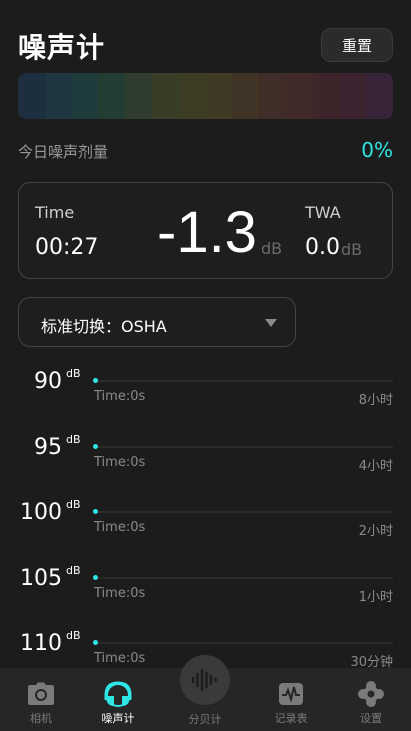 This screenshot has width=411, height=731. Describe the element at coordinates (271, 323) in the screenshot. I see `chevron-down-icon` at that location.